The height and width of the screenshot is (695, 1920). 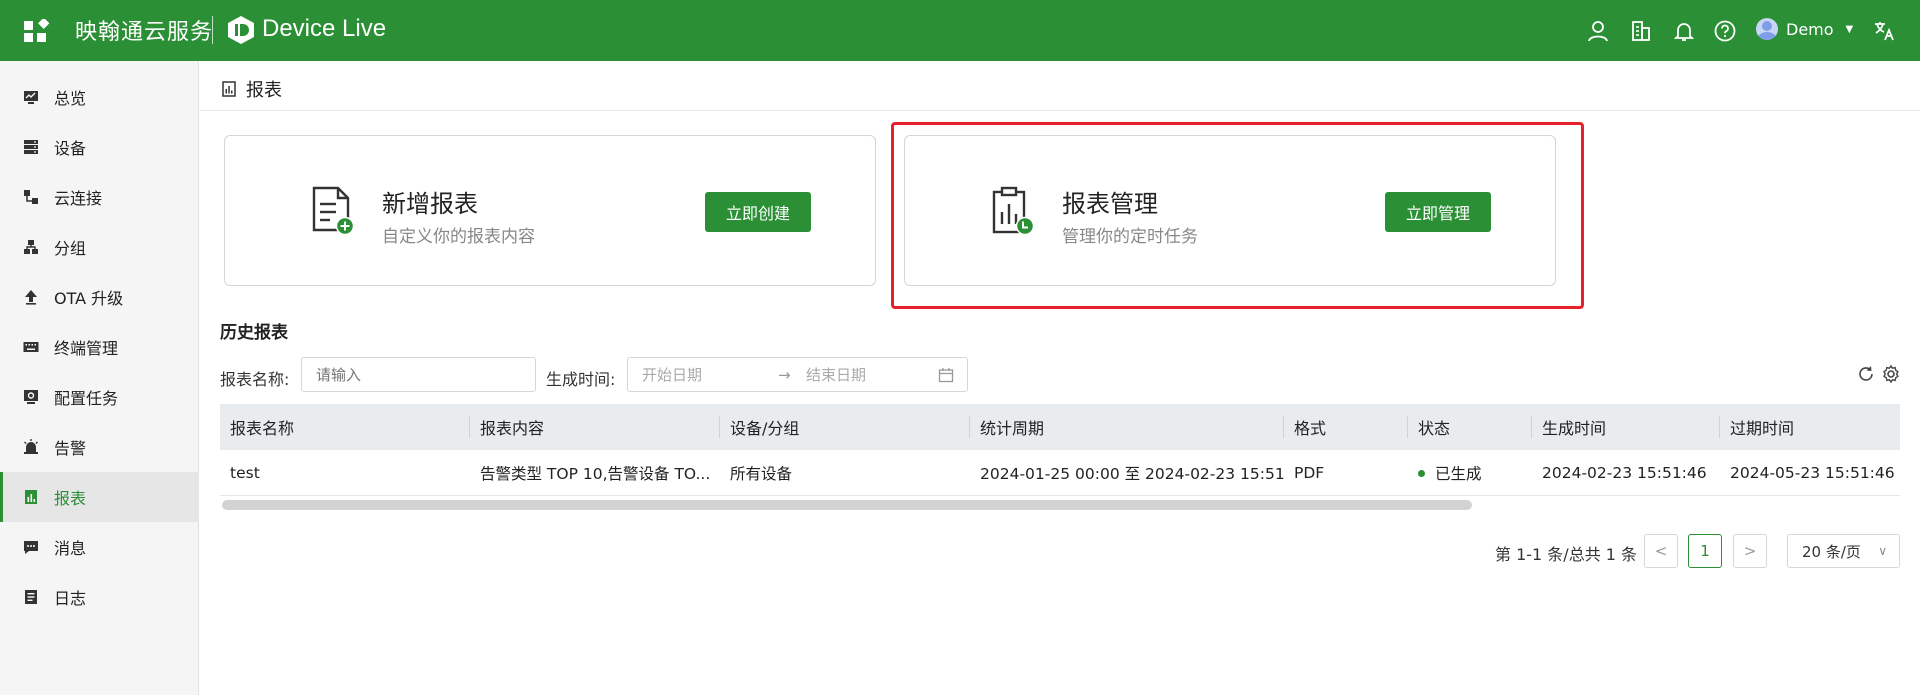 What do you see at coordinates (99, 147) in the screenshot?
I see `sidebar-item-devices: 设备` at bounding box center [99, 147].